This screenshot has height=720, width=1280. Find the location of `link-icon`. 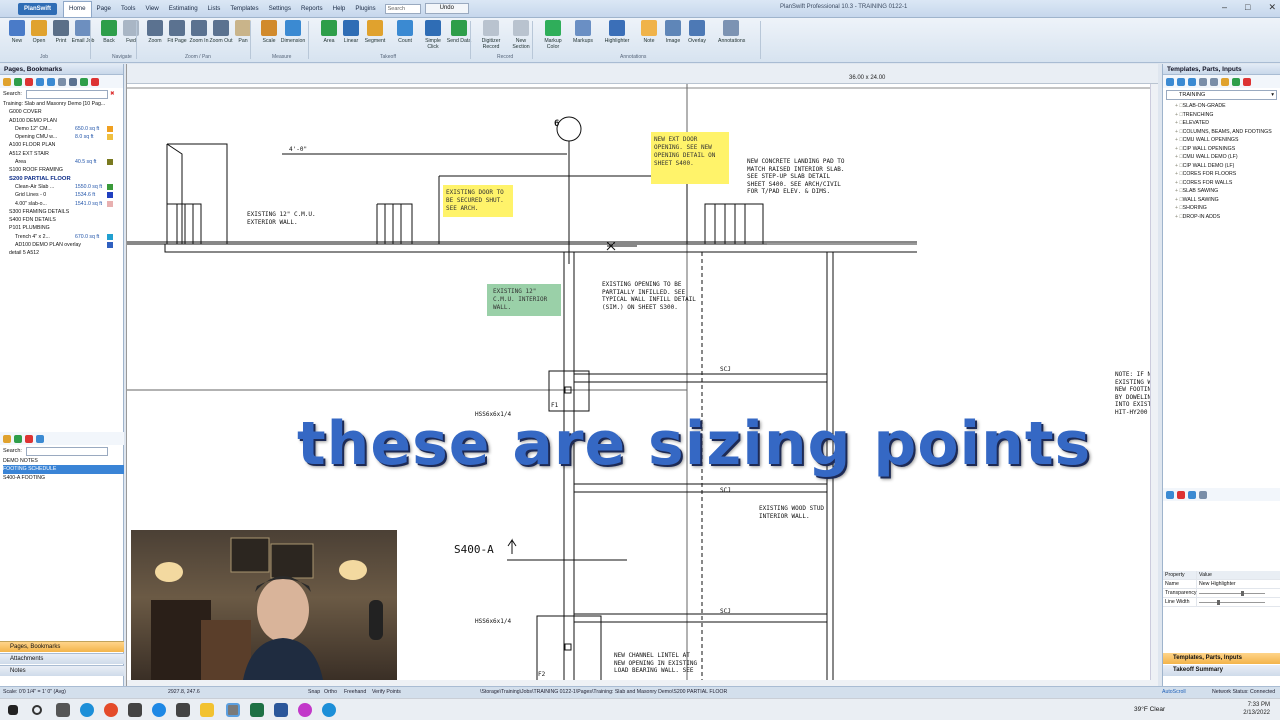

link-icon is located at coordinates (73, 81).